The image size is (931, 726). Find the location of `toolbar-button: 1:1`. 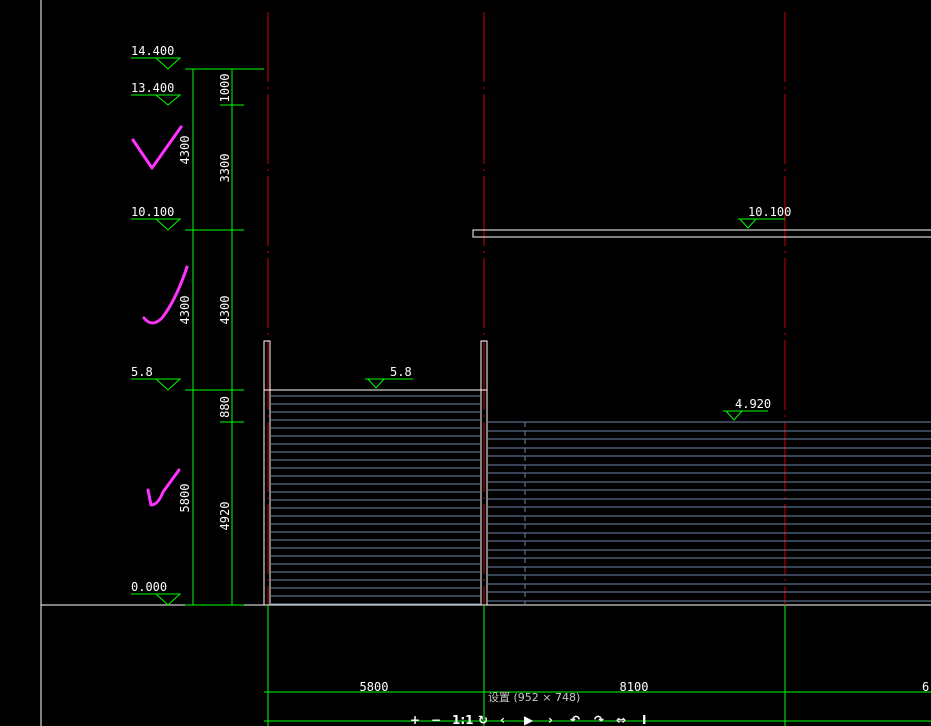

toolbar-button: 1:1 is located at coordinates (463, 719).